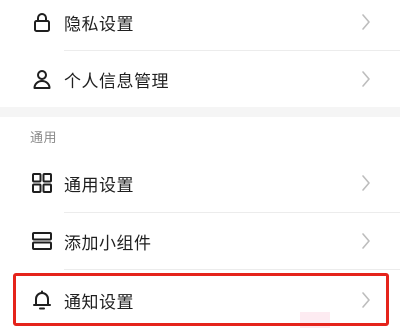 This screenshot has width=400, height=328. What do you see at coordinates (42, 79) in the screenshot?
I see `person-icon` at bounding box center [42, 79].